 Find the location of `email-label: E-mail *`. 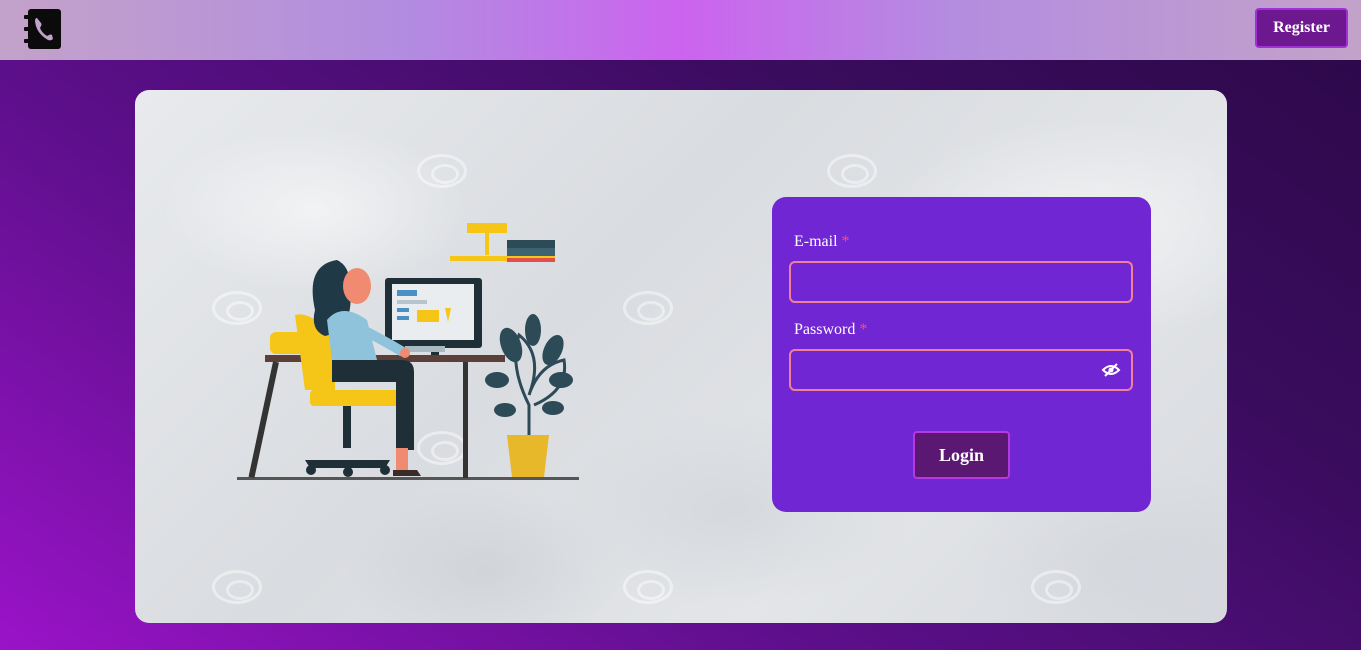

email-label: E-mail * is located at coordinates (822, 242).